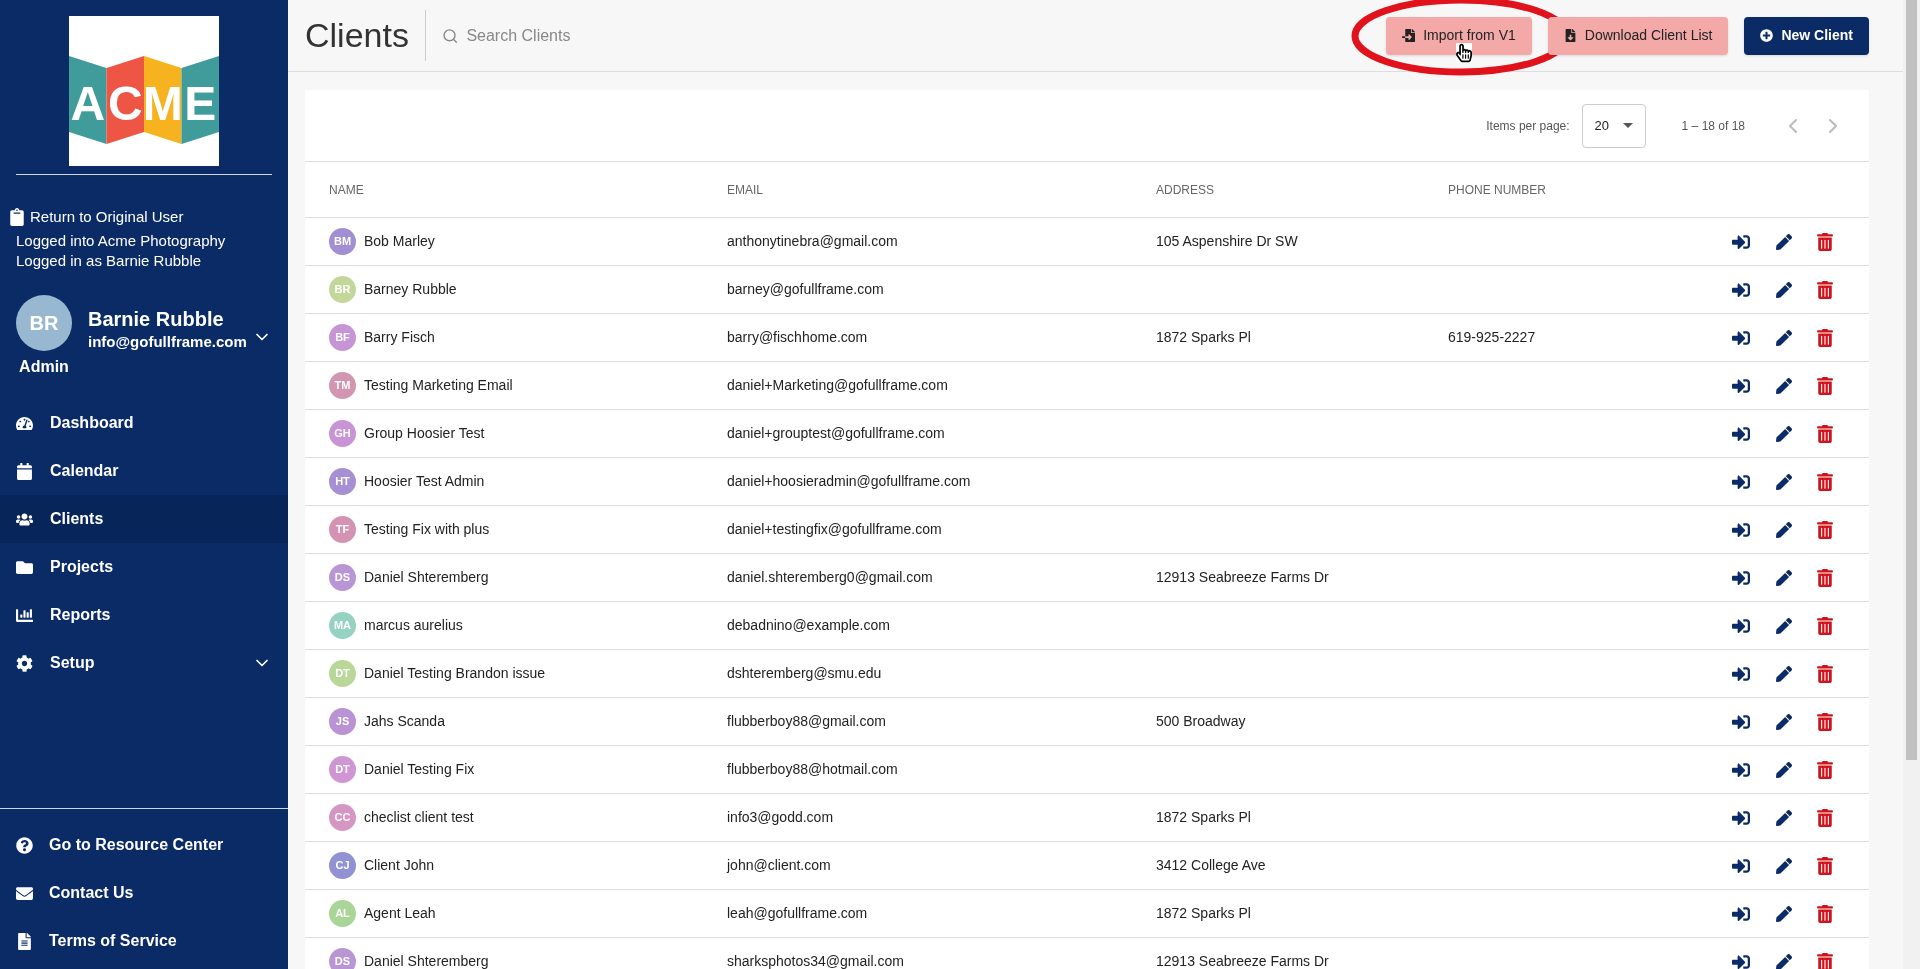  I want to click on user-name: Barnie Rubble, so click(156, 319).